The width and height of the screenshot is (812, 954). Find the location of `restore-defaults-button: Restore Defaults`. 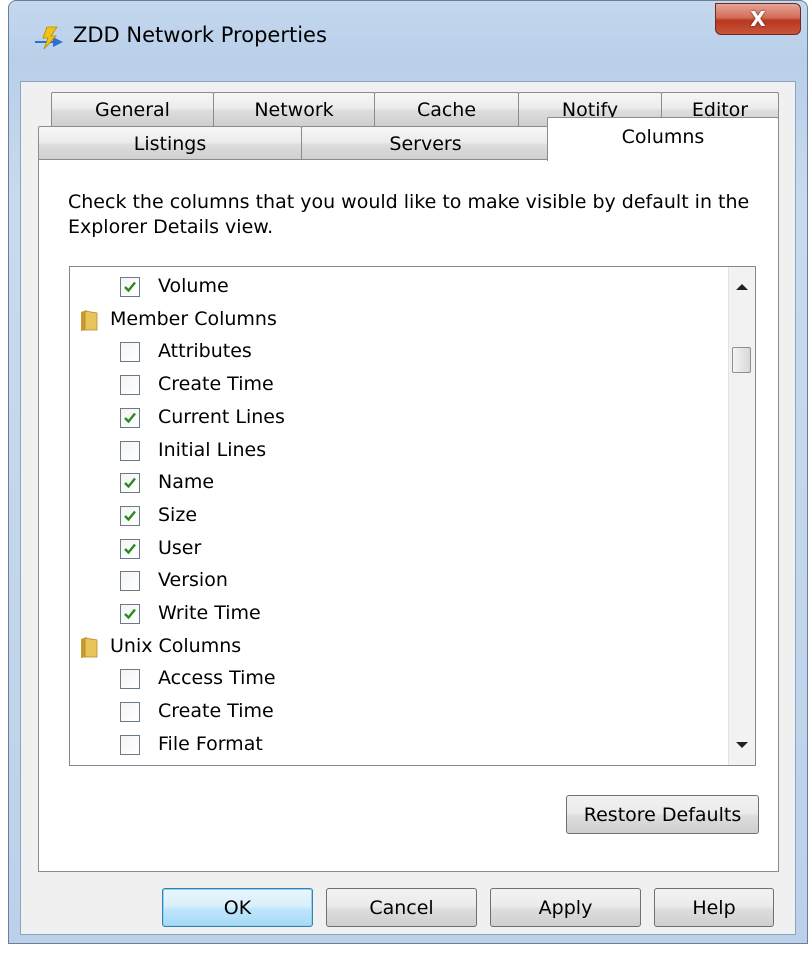

restore-defaults-button: Restore Defaults is located at coordinates (662, 814).